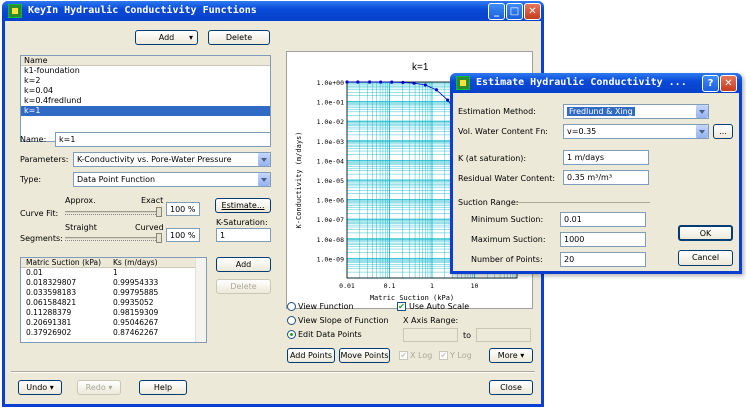  What do you see at coordinates (511, 387) in the screenshot?
I see `close-button: Close` at bounding box center [511, 387].